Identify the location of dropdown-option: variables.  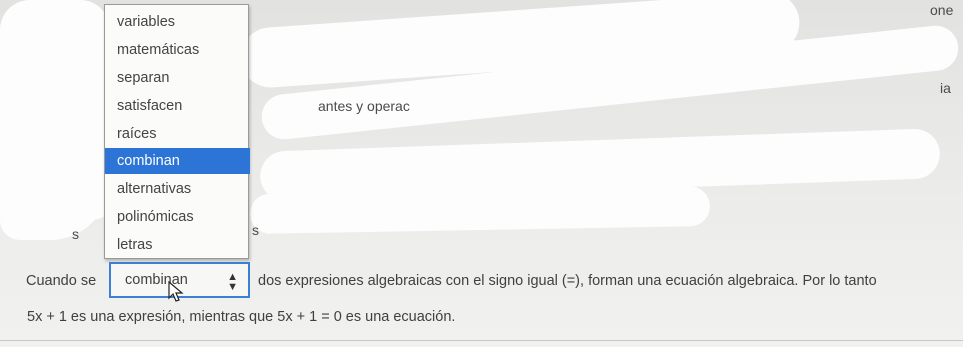
(177, 22).